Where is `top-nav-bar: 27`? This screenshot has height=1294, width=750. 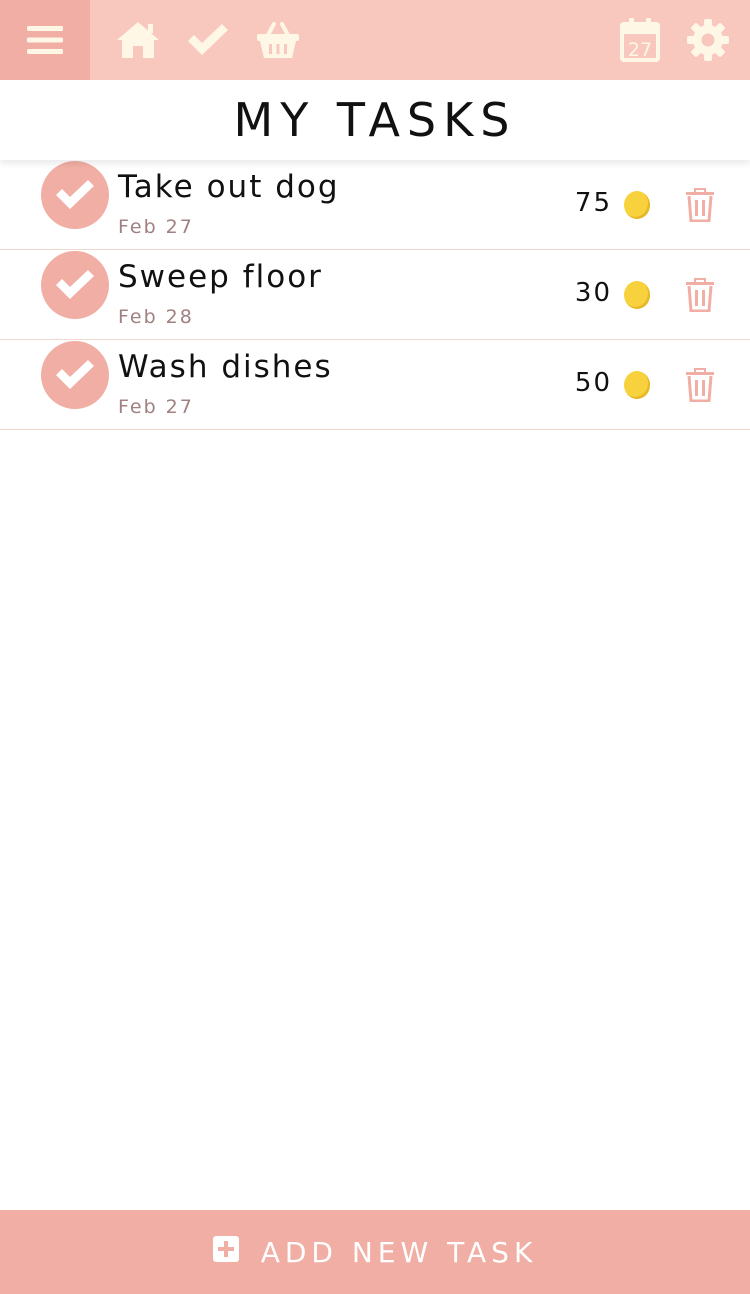
top-nav-bar: 27 is located at coordinates (375, 40).